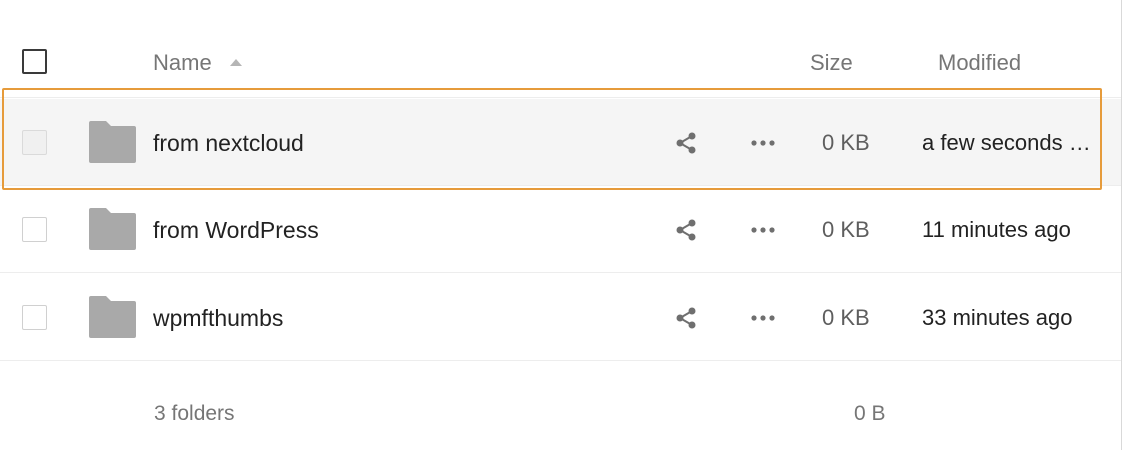 The image size is (1124, 450). I want to click on total-size-summary: 0 B, so click(870, 413).